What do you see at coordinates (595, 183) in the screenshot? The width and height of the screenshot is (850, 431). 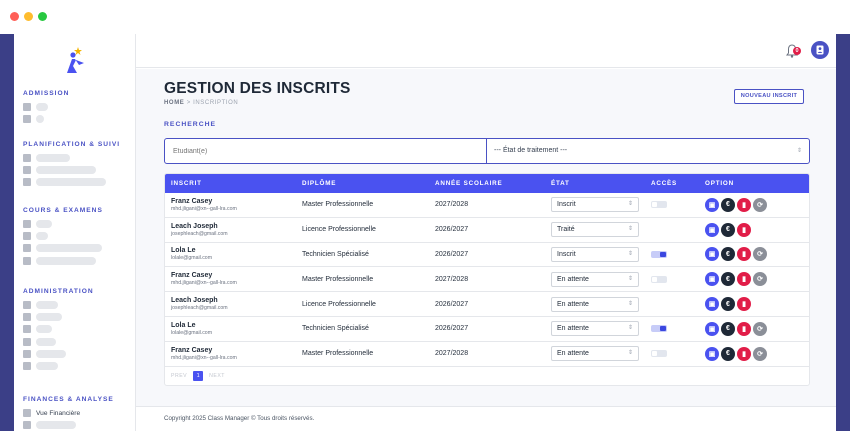 I see `column-header-etat: ÉTAT` at bounding box center [595, 183].